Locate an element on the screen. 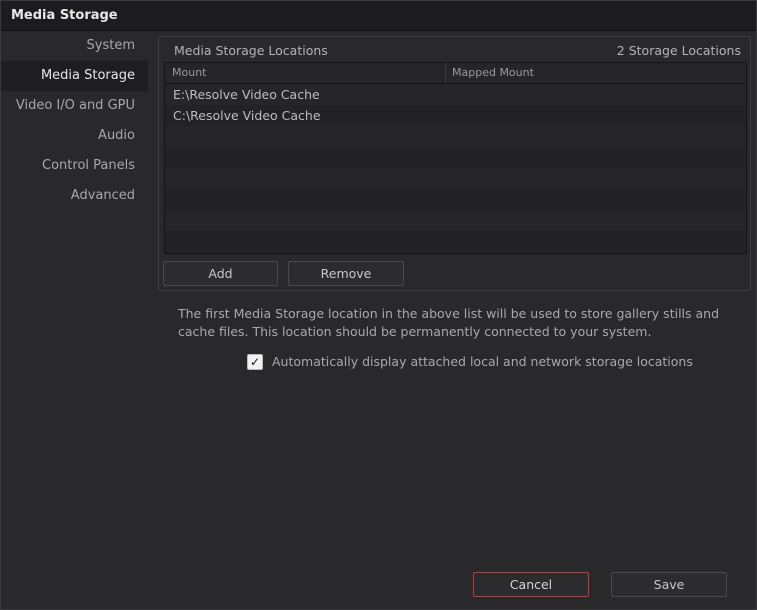 This screenshot has height=610, width=757. table-row: E:\Resolve Video Cache is located at coordinates (455, 94).